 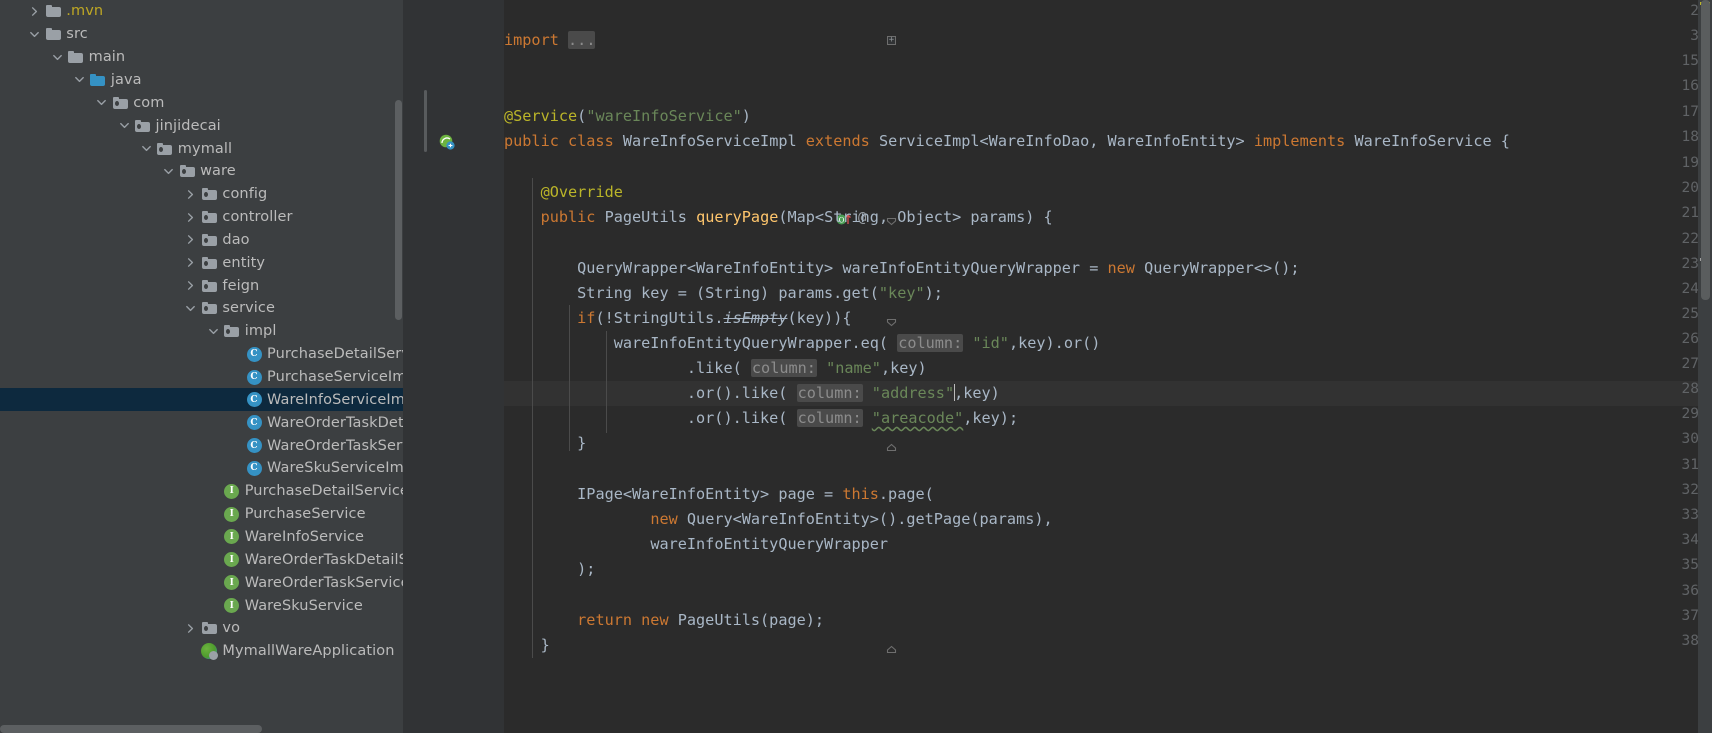 What do you see at coordinates (149, 102) in the screenshot?
I see `tree-item-label: com` at bounding box center [149, 102].